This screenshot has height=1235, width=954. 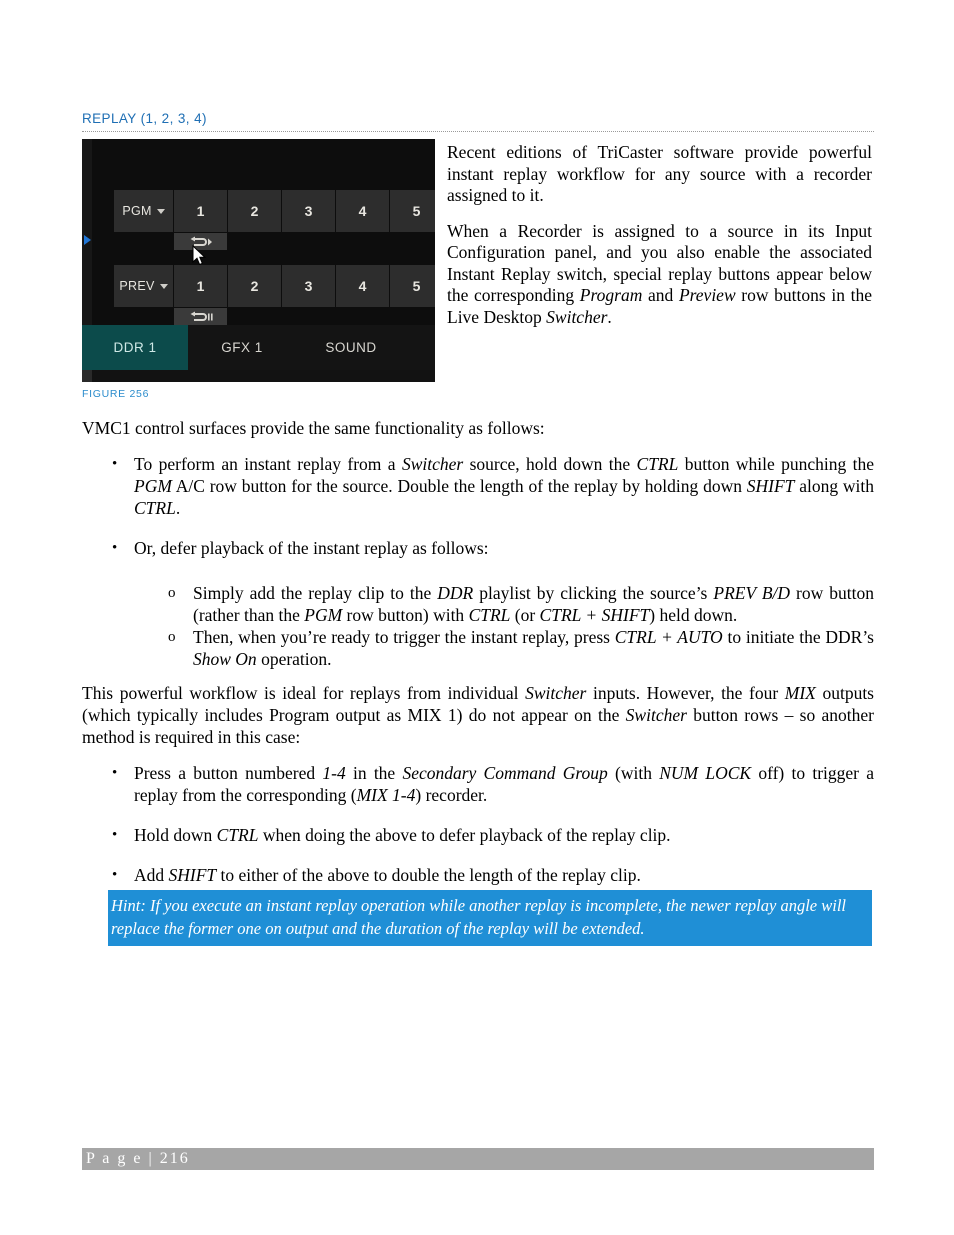 What do you see at coordinates (255, 211) in the screenshot?
I see `pgm-source-button-2: 2` at bounding box center [255, 211].